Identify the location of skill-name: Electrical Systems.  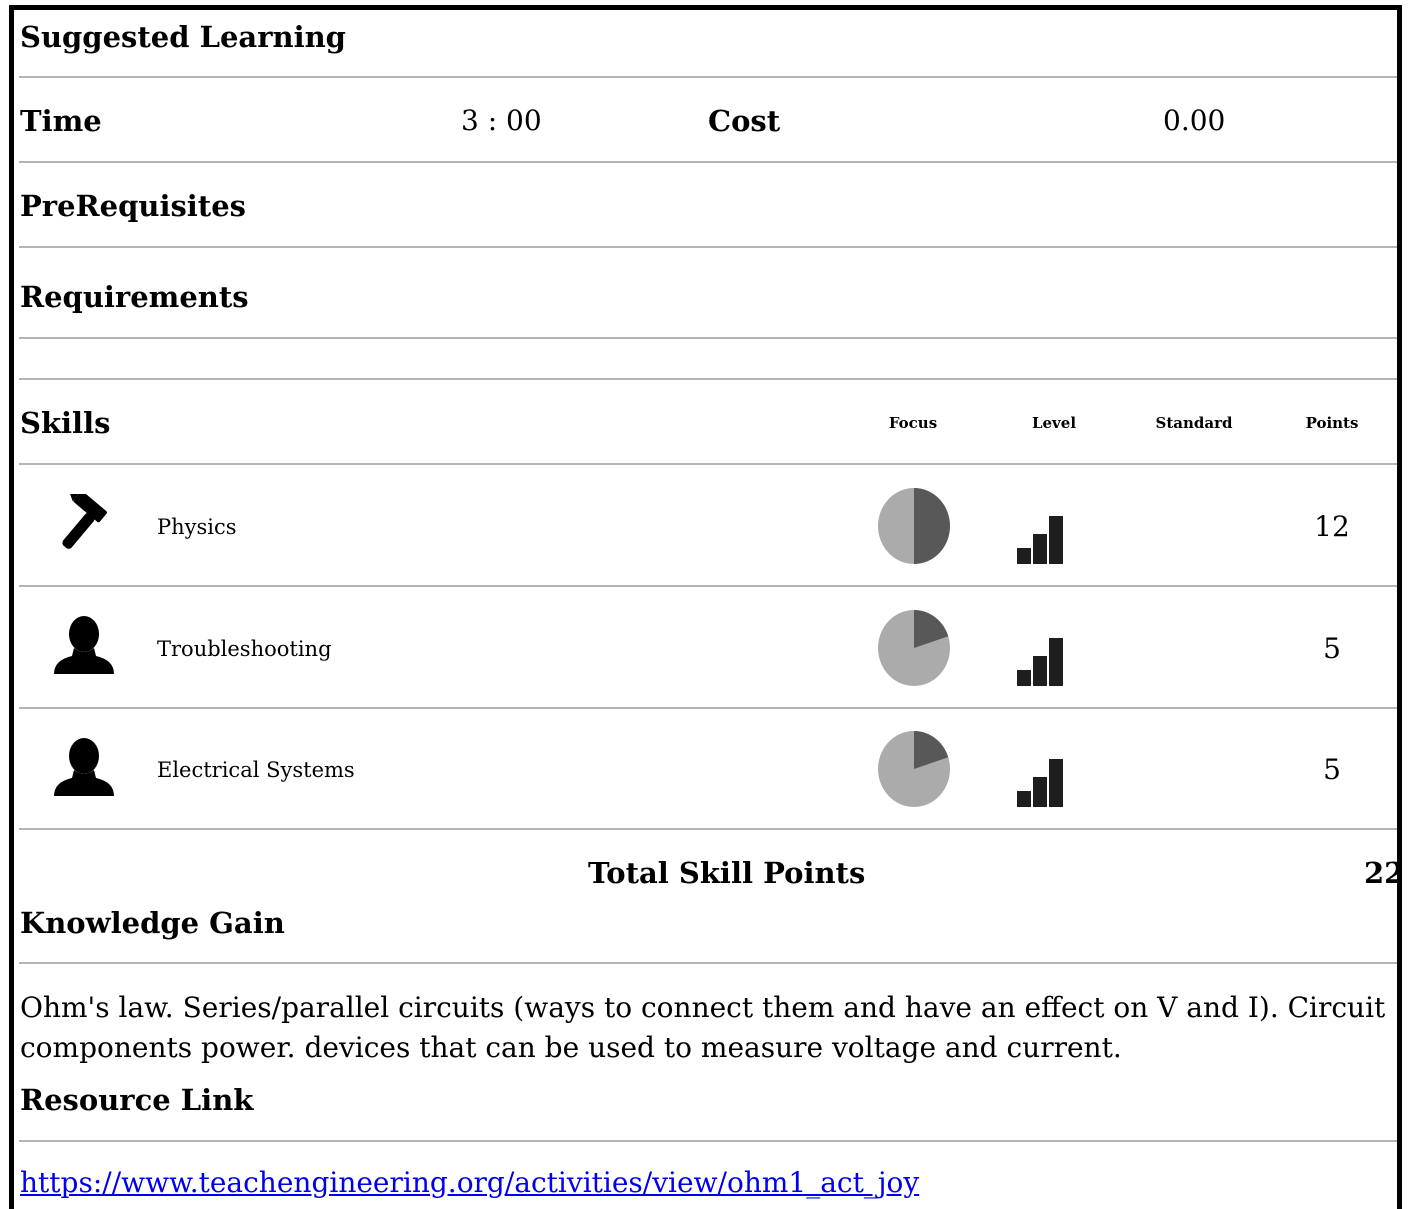
(256, 770).